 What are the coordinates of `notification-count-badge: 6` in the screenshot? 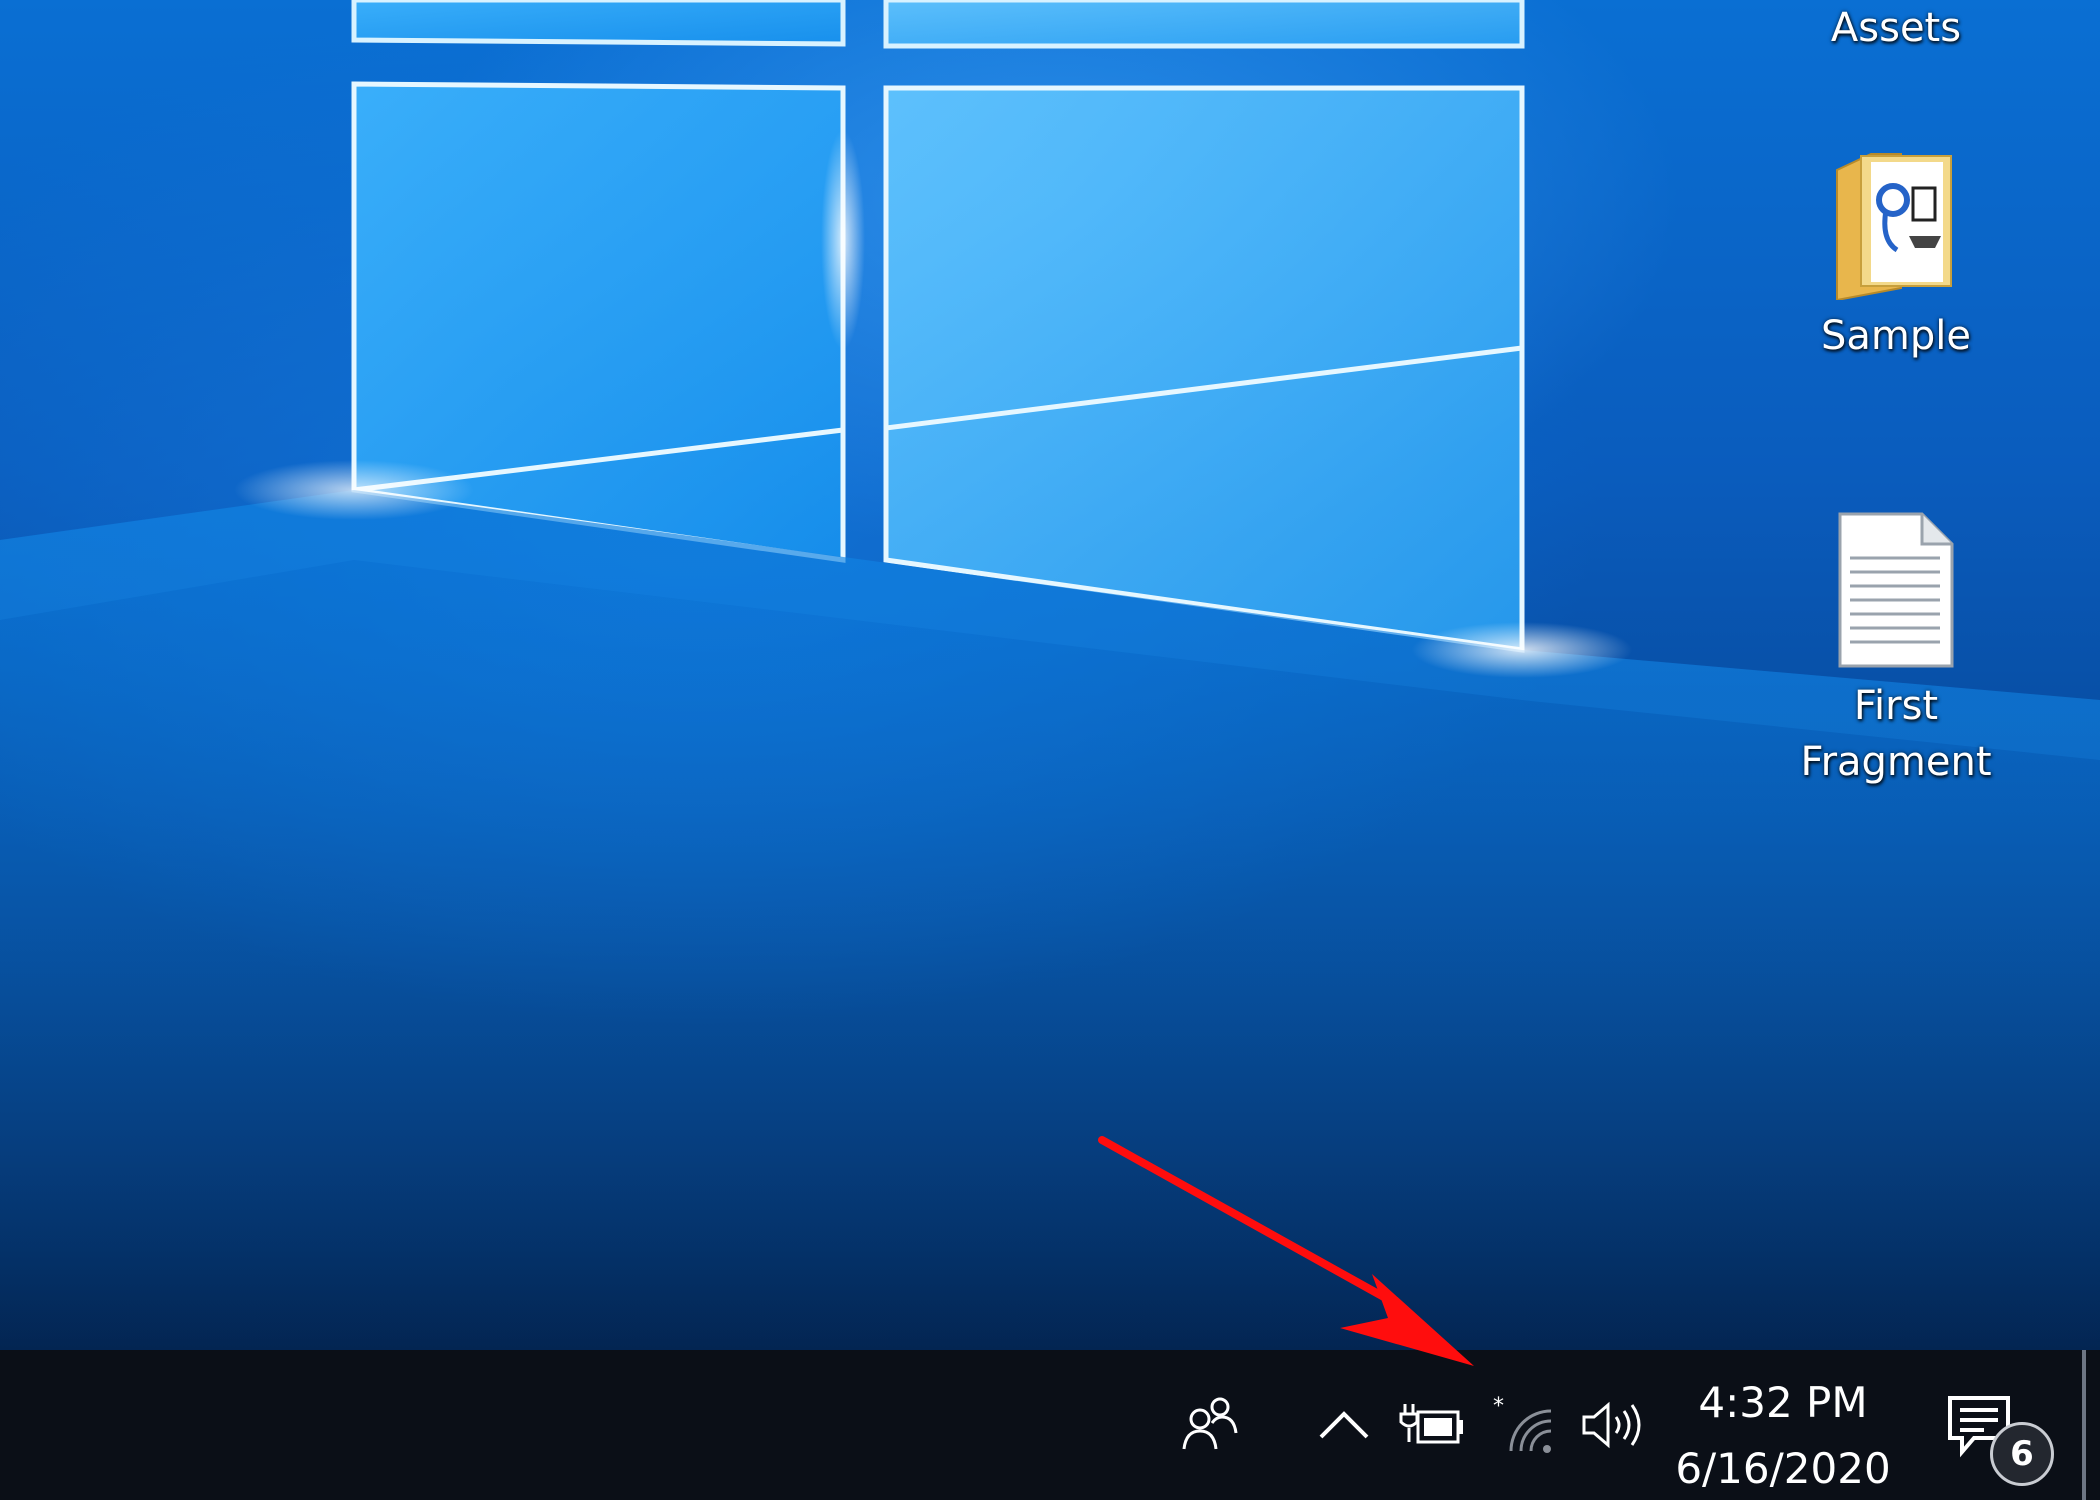 It's located at (2022, 1454).